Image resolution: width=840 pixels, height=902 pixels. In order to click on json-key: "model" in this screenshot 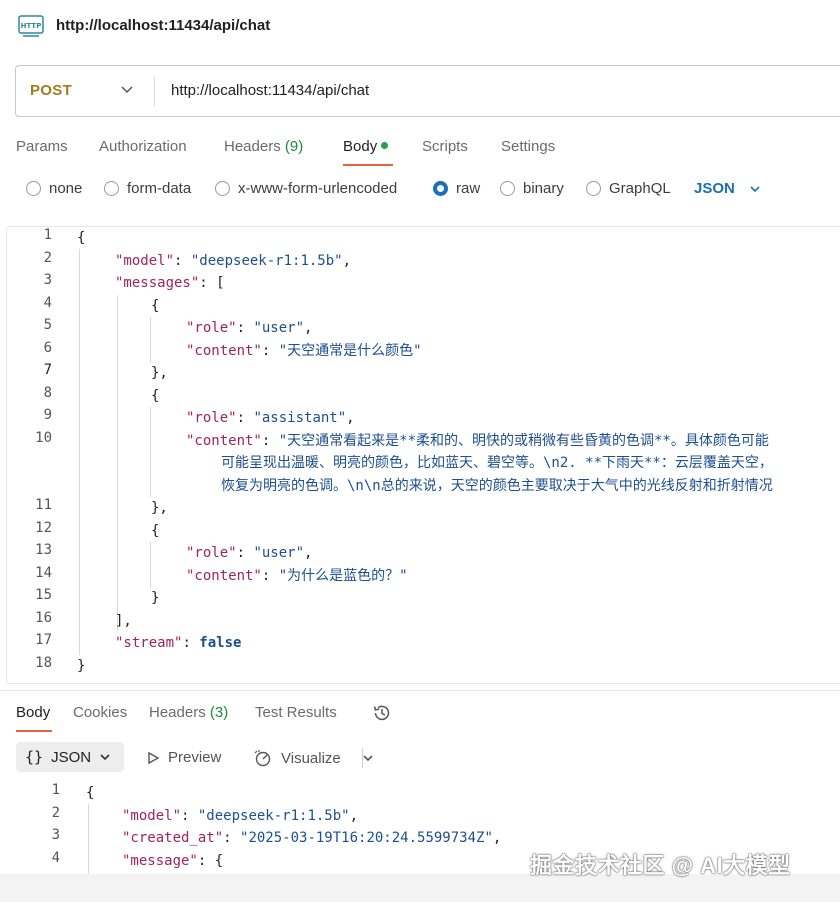, I will do `click(145, 260)`.